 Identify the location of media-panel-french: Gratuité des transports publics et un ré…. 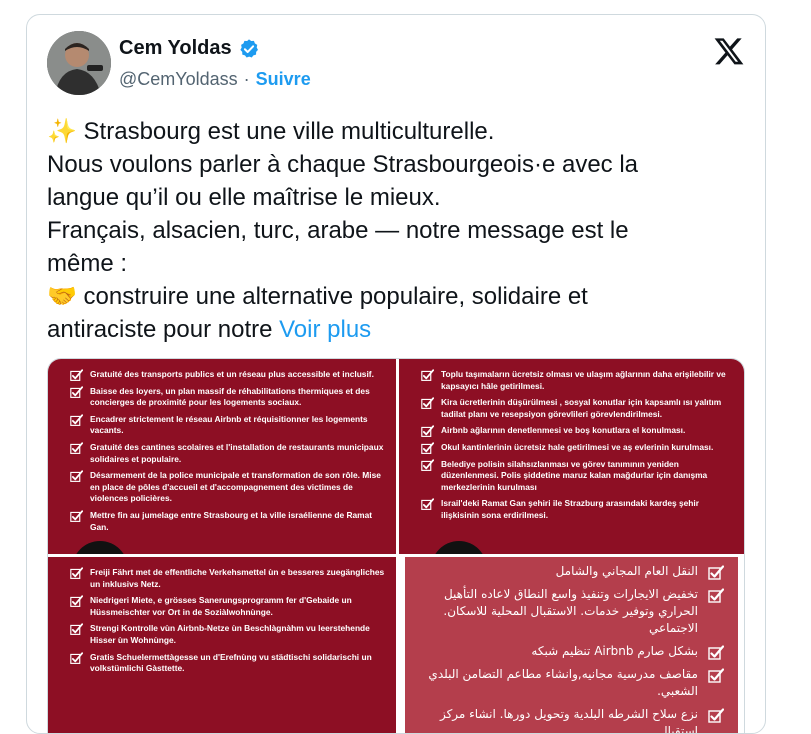
(222, 456).